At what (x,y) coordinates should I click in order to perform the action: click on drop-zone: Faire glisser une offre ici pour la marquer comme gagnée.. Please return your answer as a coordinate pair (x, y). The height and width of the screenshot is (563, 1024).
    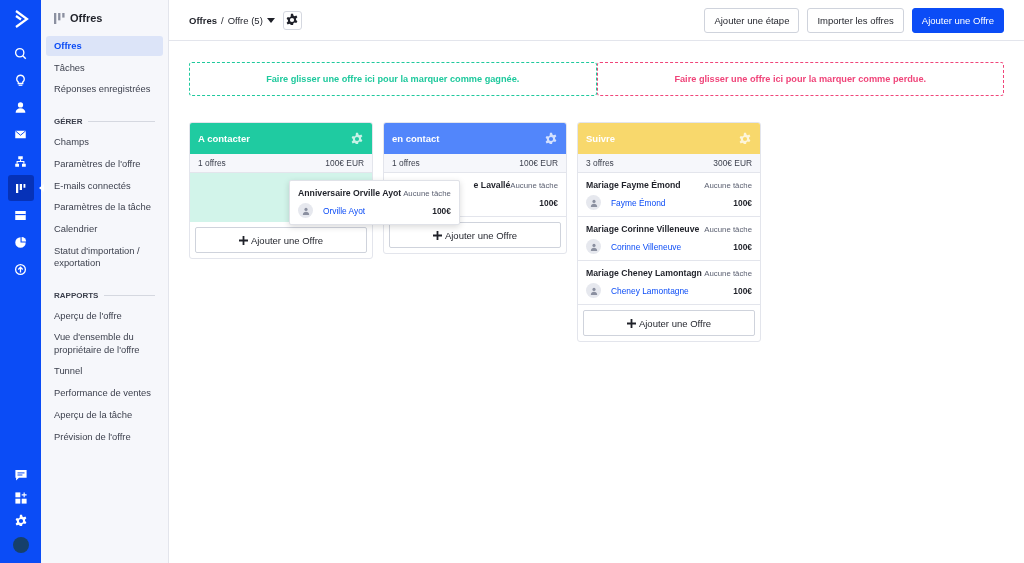
    Looking at the image, I should click on (393, 79).